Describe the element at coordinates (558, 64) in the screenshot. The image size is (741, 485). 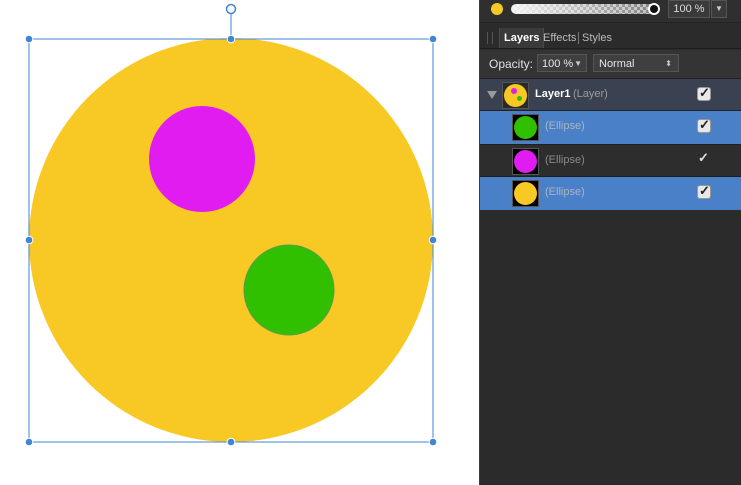
I see `layer-opacity-value: 100 %` at that location.